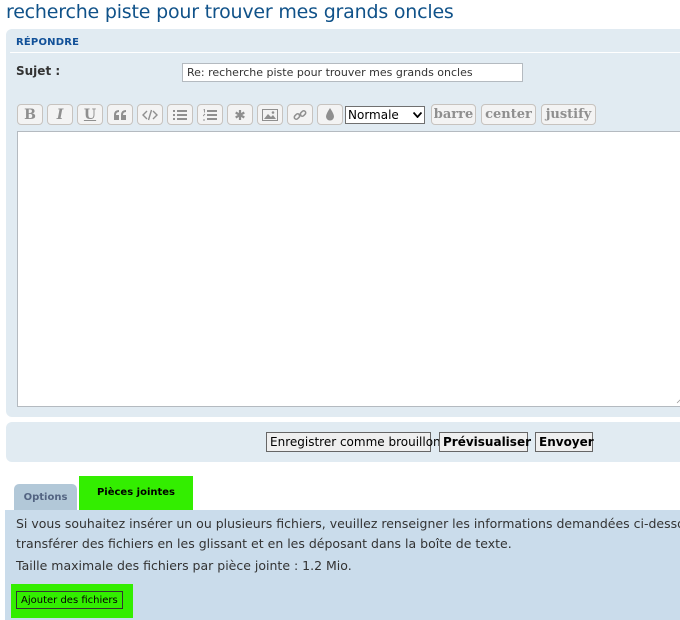 This screenshot has height=620, width=680. Describe the element at coordinates (48, 42) in the screenshot. I see `reply-header: RÉPONDRE` at that location.